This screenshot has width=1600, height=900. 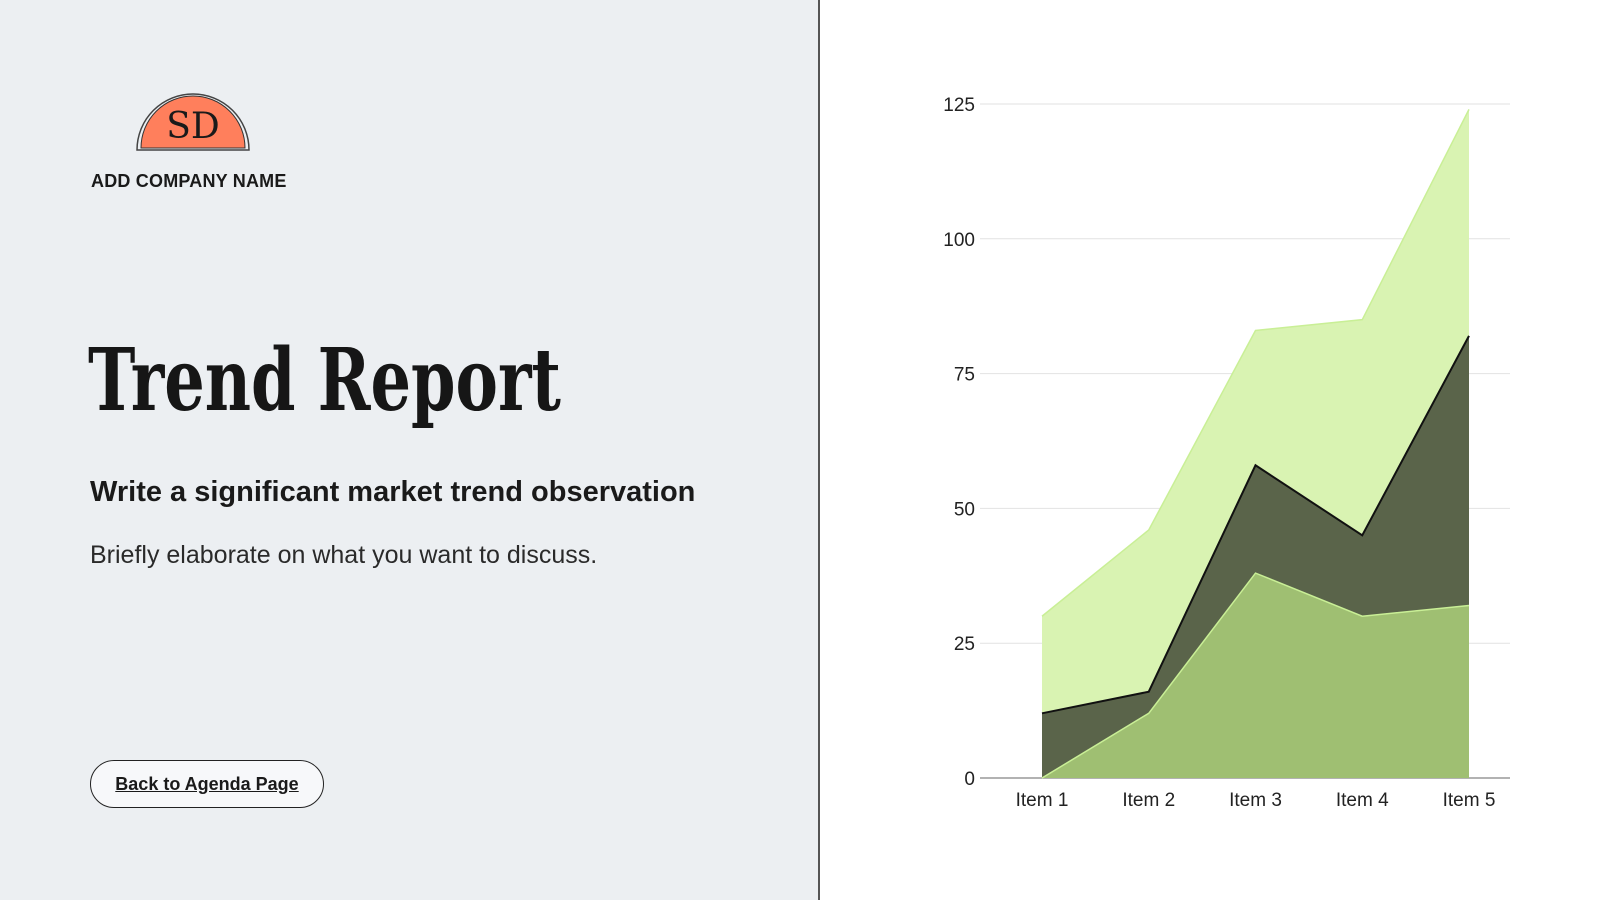 What do you see at coordinates (1362, 800) in the screenshot?
I see `x-tick-label: Item 4` at bounding box center [1362, 800].